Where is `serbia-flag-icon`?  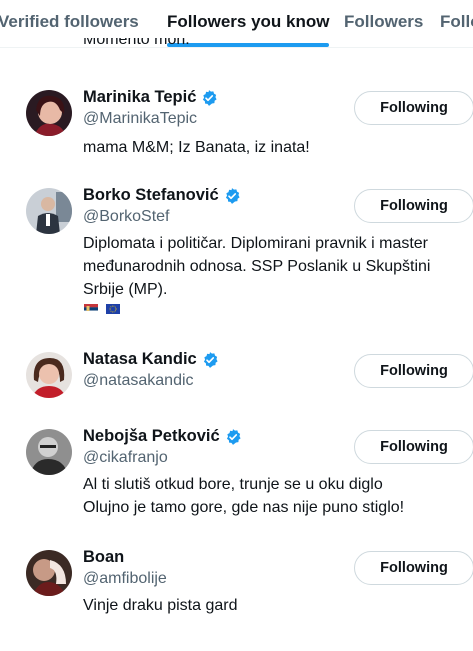
serbia-flag-icon is located at coordinates (91, 309).